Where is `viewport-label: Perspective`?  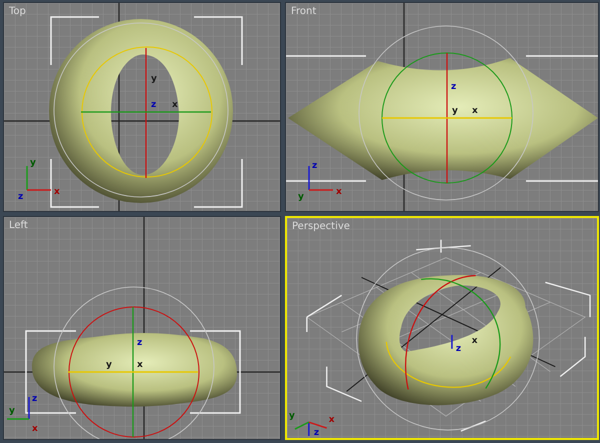
viewport-label: Perspective is located at coordinates (321, 226).